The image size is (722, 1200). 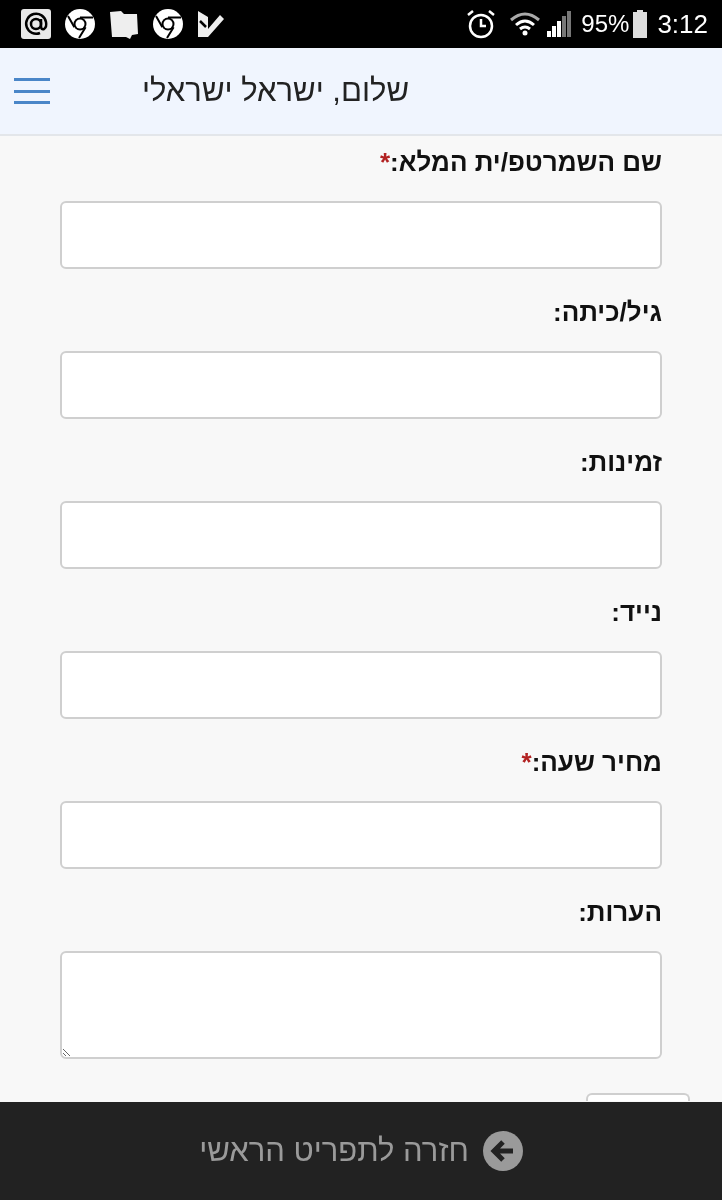 What do you see at coordinates (640, 24) in the screenshot?
I see `battery-icon` at bounding box center [640, 24].